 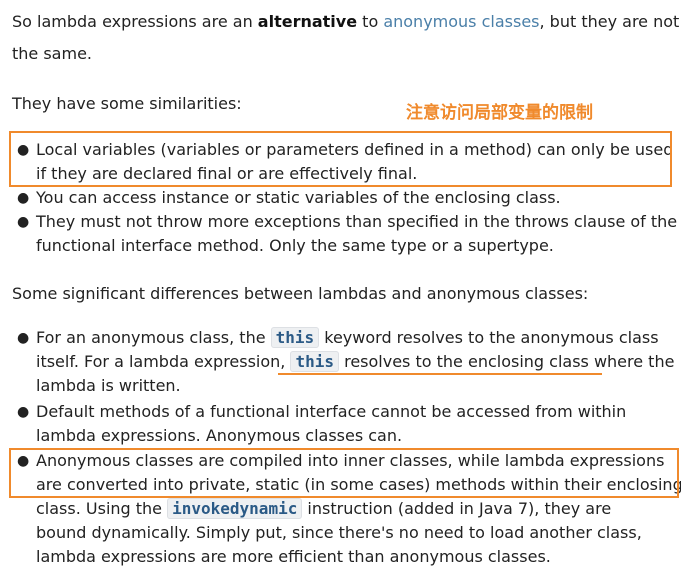 What do you see at coordinates (52, 53) in the screenshot?
I see `intro-line-2: the same.` at bounding box center [52, 53].